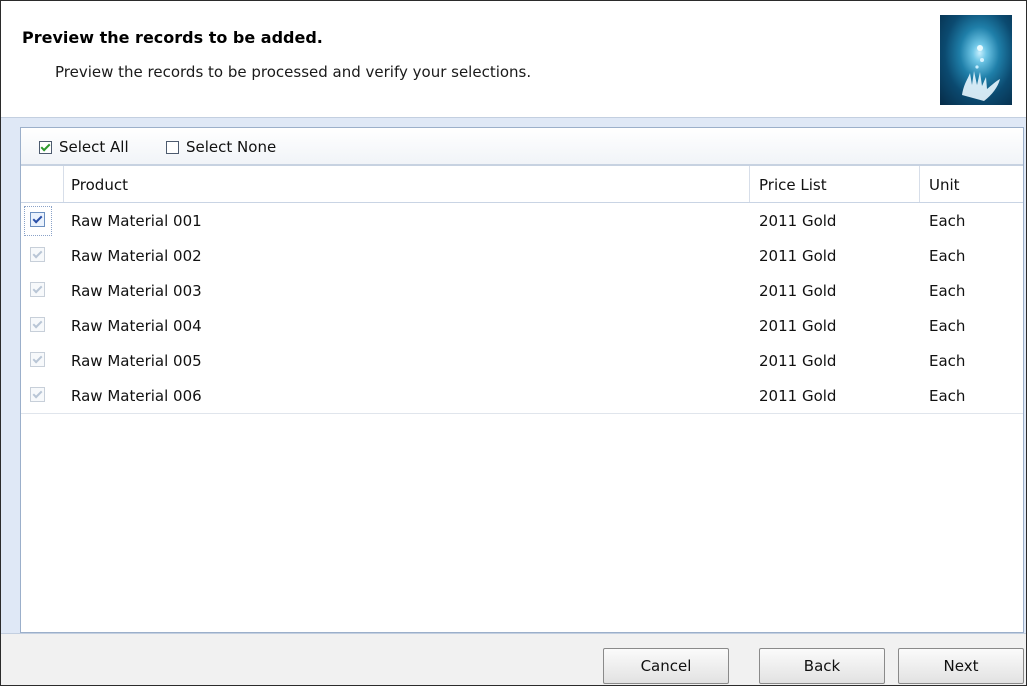 The image size is (1027, 686). I want to click on table-row: Raw Material 006 2011 Gold Each, so click(522, 396).